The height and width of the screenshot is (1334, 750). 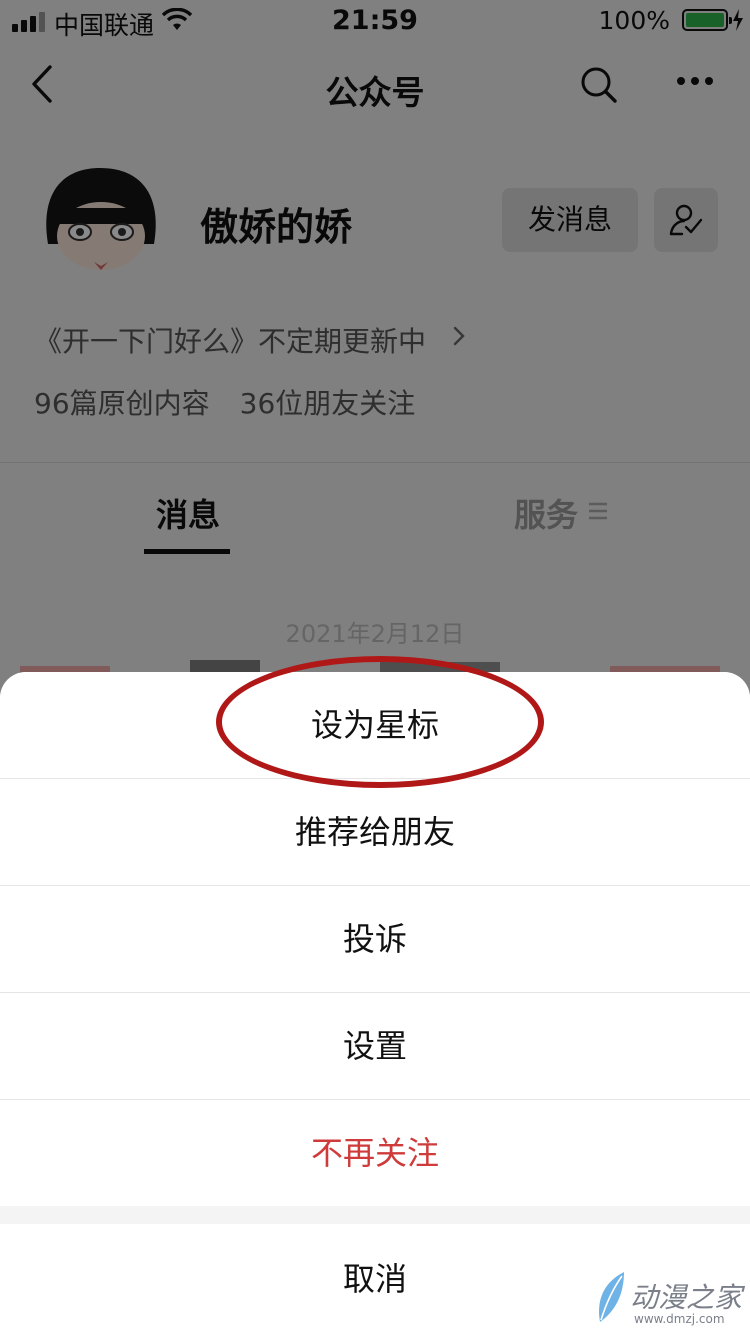 I want to click on watermark-url: www.dmzj.com, so click(x=679, y=1319).